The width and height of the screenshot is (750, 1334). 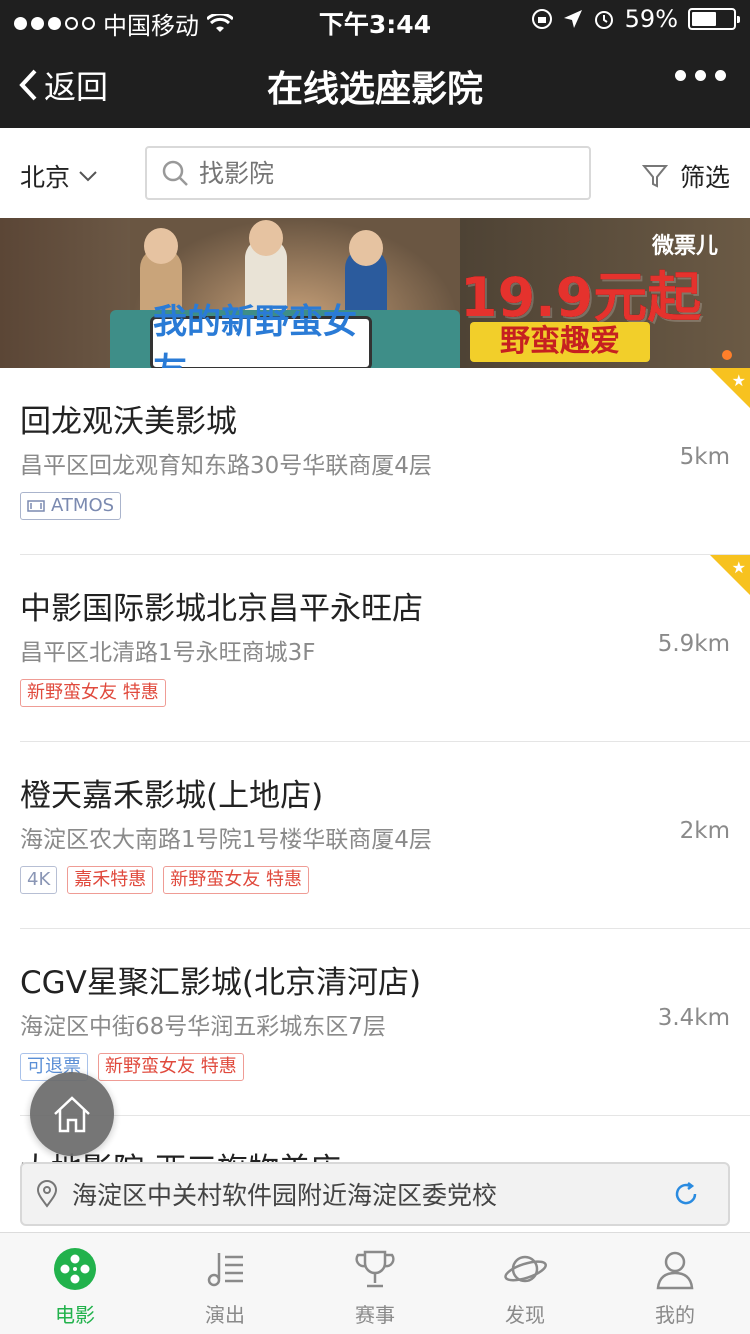 I want to click on cinema-address: 昌平区北清路1号永旺商城3F, so click(x=168, y=653).